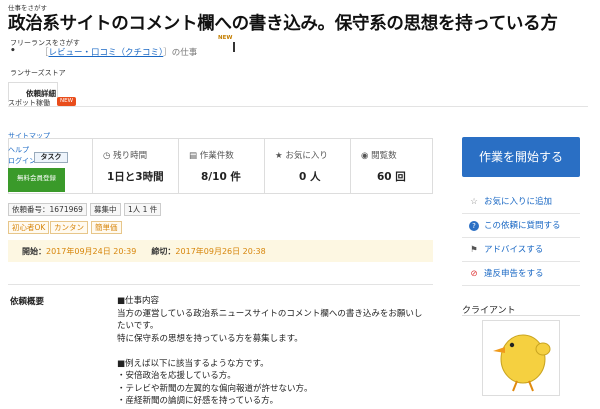  I want to click on nav-lancers-store: ランサーズストア, so click(38, 73).